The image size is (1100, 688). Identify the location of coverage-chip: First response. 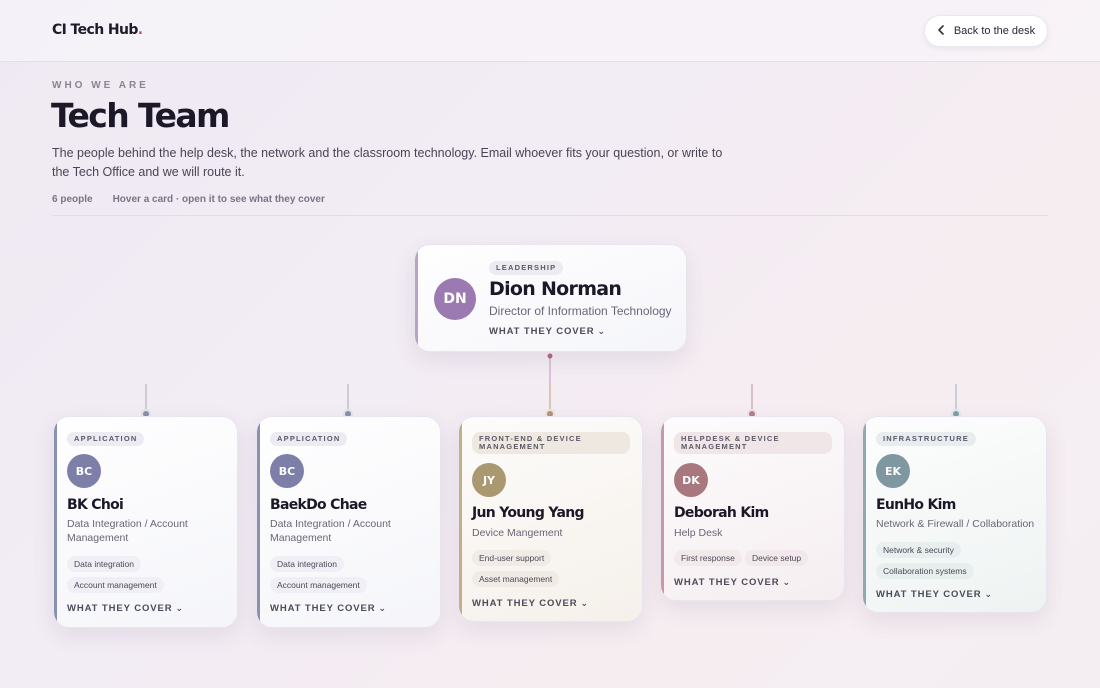
(708, 558).